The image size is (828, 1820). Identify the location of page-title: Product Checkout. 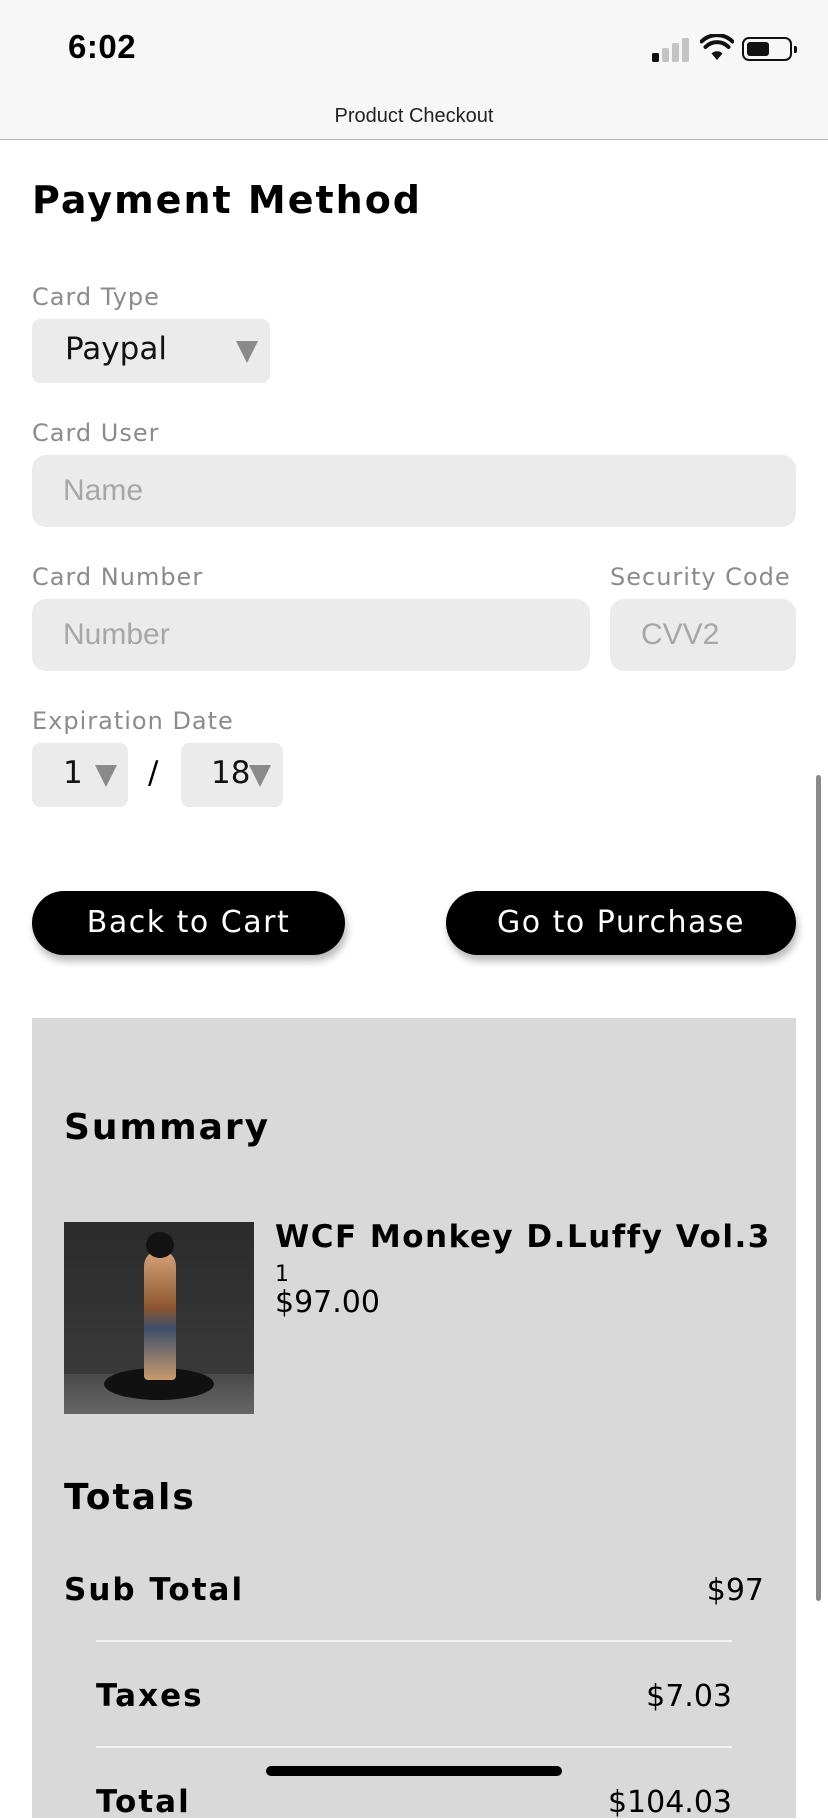
(414, 116).